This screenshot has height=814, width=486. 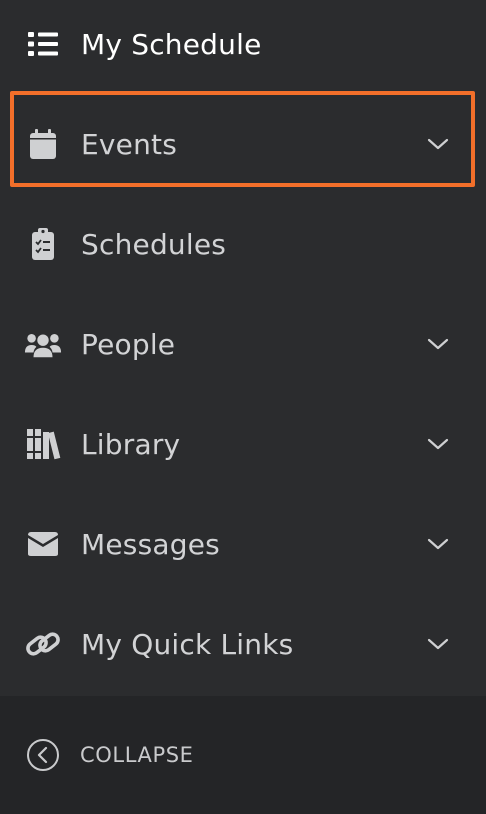 What do you see at coordinates (171, 44) in the screenshot?
I see `sidebar-item-label: My Schedule` at bounding box center [171, 44].